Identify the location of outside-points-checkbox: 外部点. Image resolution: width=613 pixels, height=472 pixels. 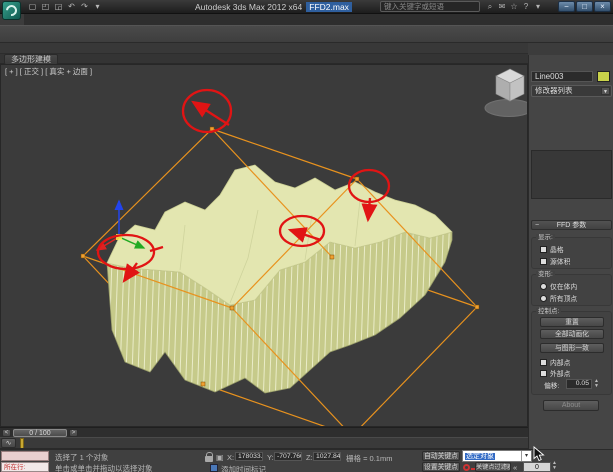
(555, 373).